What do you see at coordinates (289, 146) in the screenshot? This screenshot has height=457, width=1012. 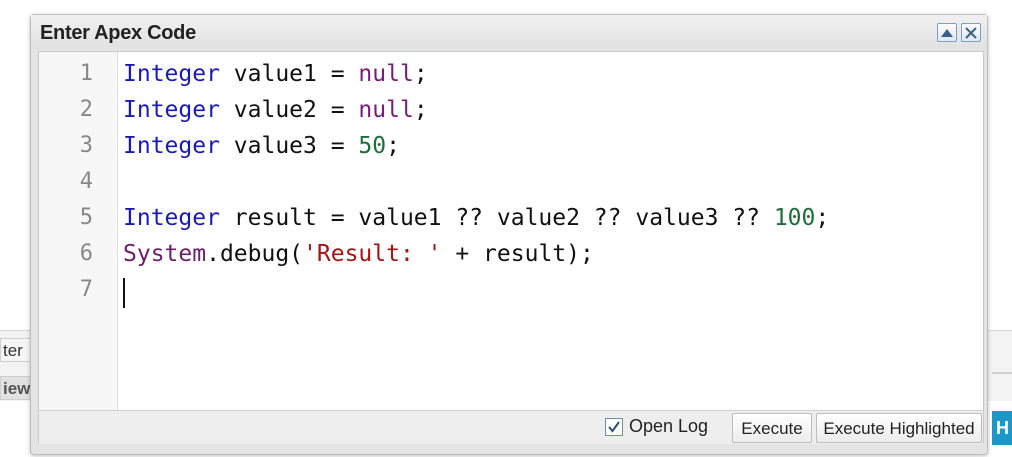 I see `code-token: value3 =` at bounding box center [289, 146].